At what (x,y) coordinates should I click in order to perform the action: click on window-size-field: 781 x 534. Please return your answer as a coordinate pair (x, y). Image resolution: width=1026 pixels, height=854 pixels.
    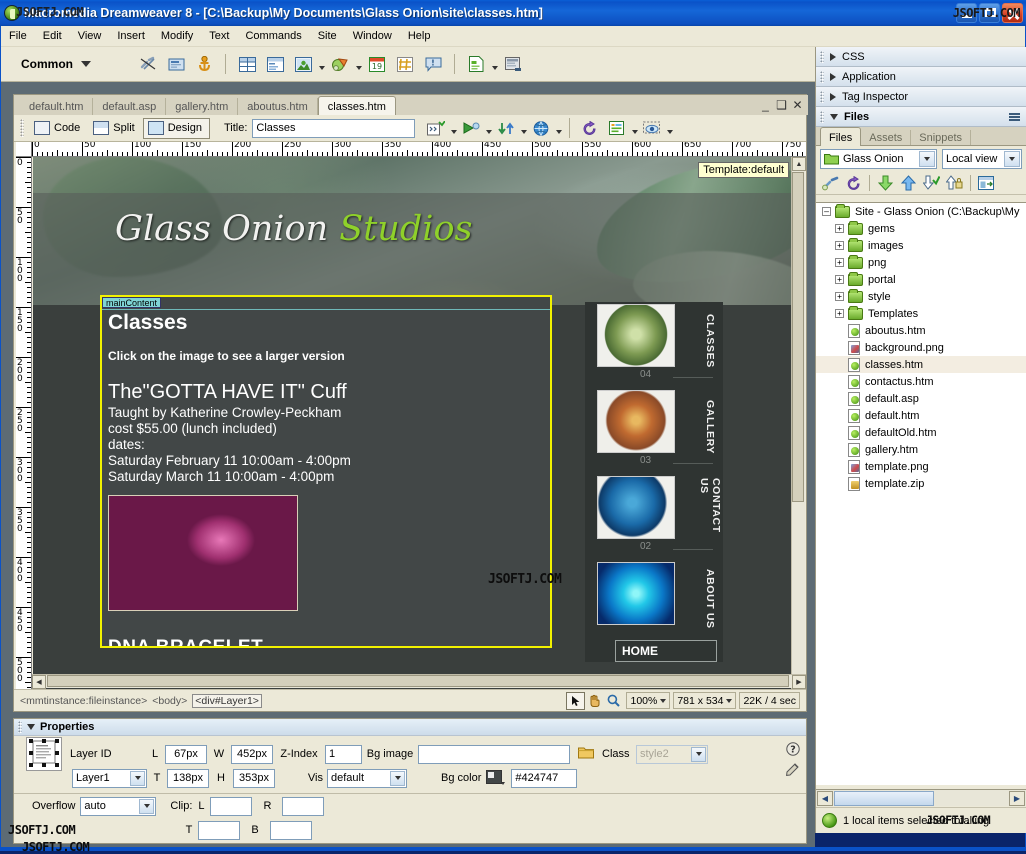
    Looking at the image, I should click on (704, 700).